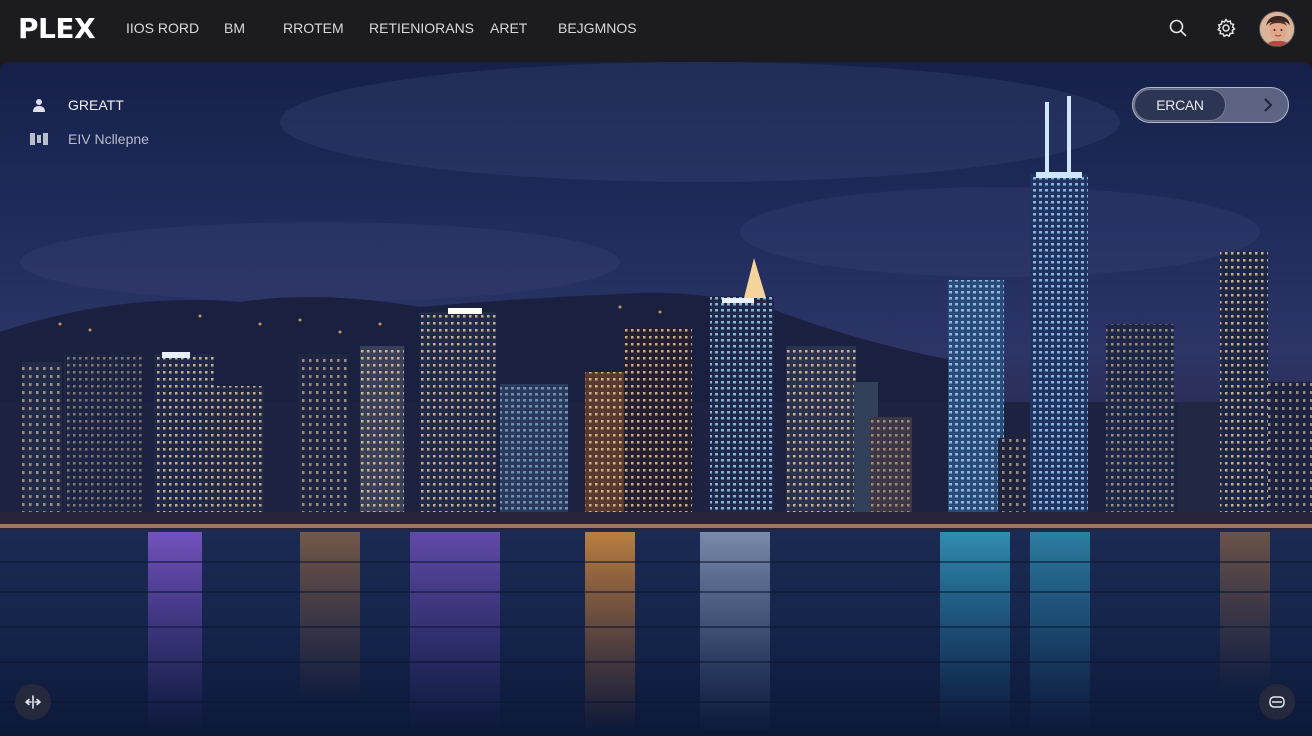 The width and height of the screenshot is (1312, 736). I want to click on status-primary-row: GREATT, so click(76, 105).